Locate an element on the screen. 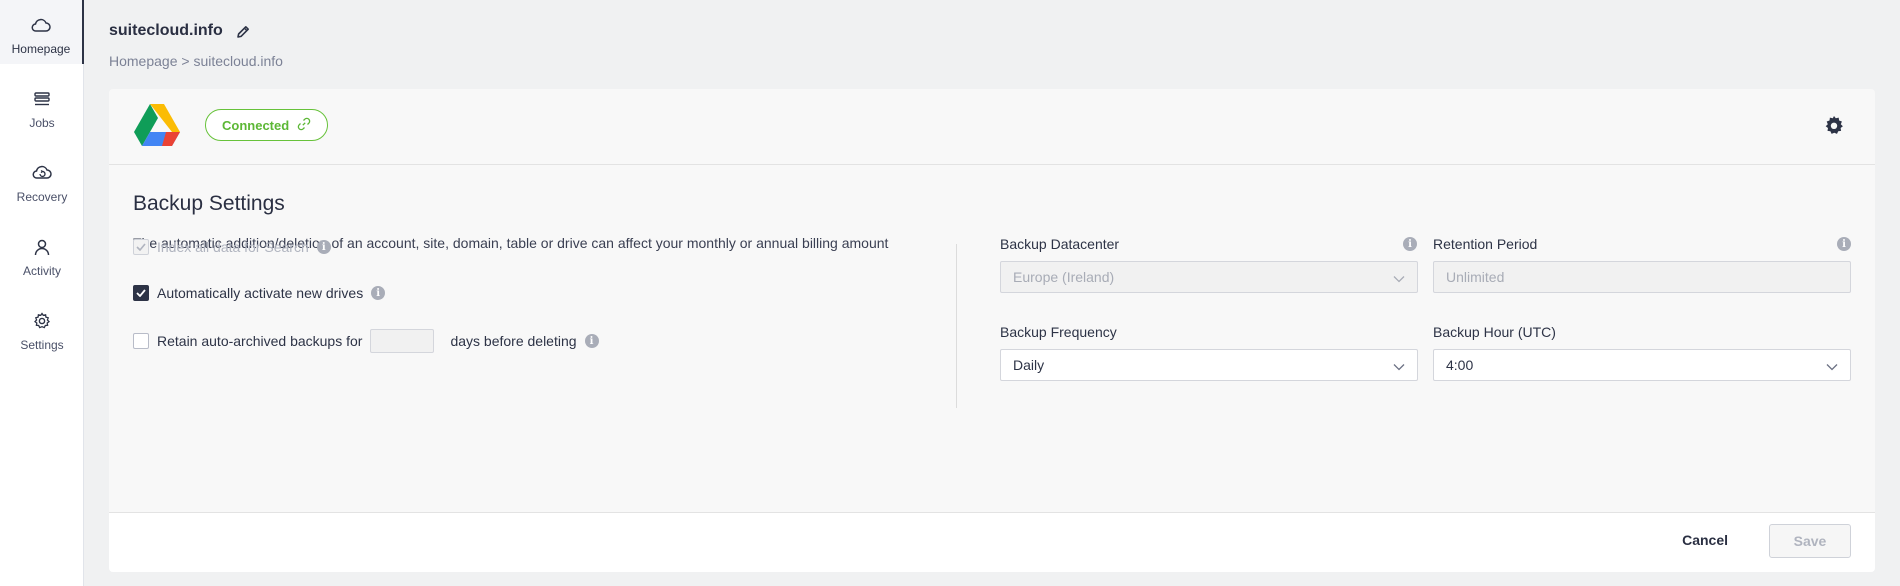 The width and height of the screenshot is (1900, 586). backup-hour-select: 4:00 is located at coordinates (1642, 365).